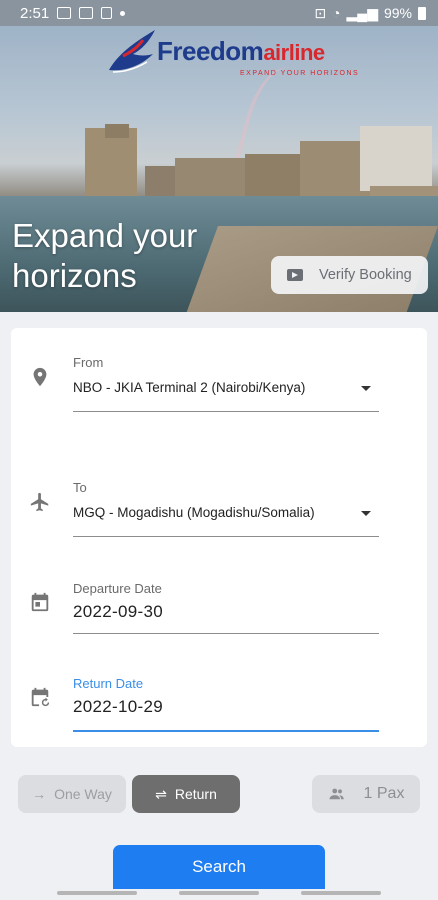  Describe the element at coordinates (97, 893) in the screenshot. I see `nav-recents-indicator` at that location.